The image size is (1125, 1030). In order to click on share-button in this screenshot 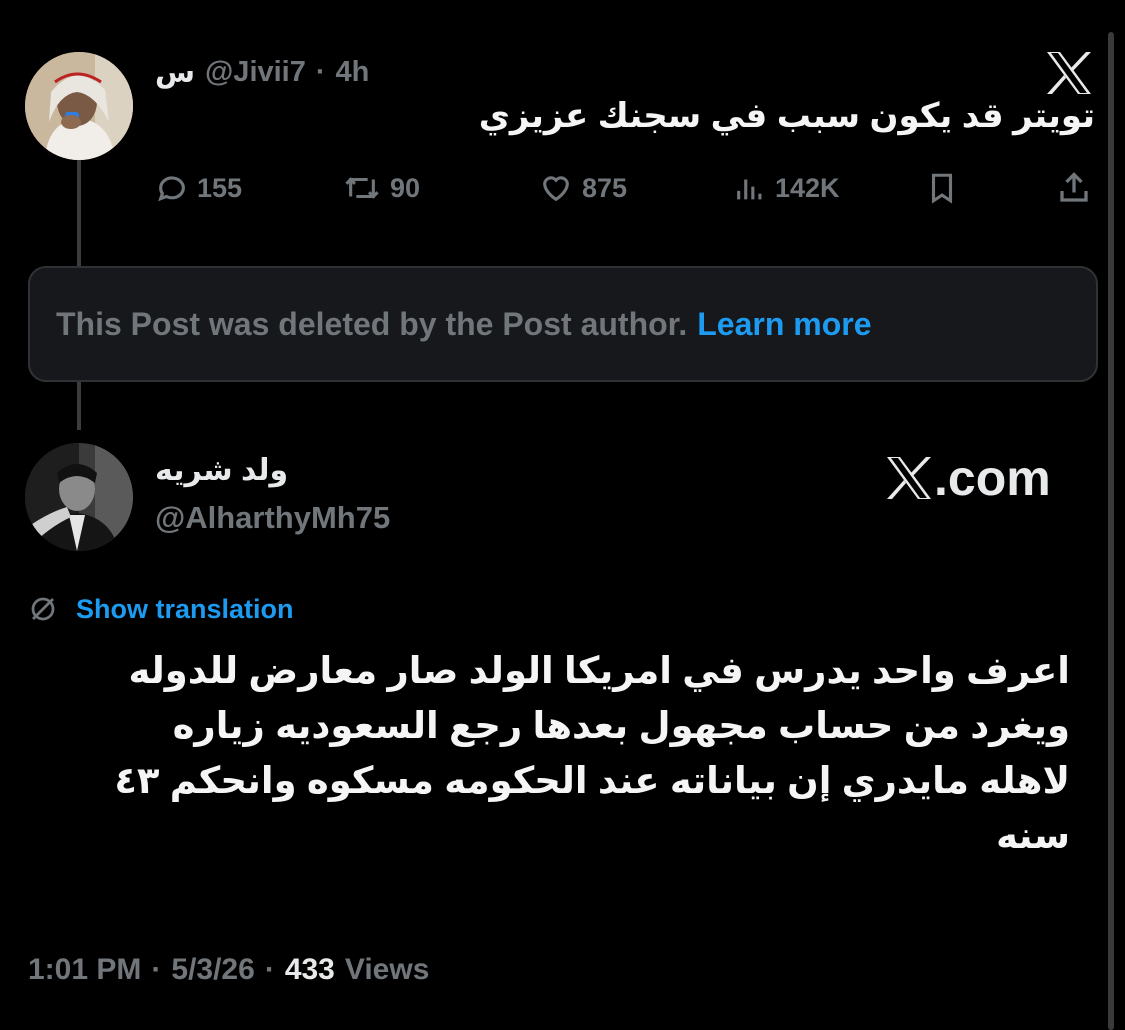, I will do `click(1074, 188)`.